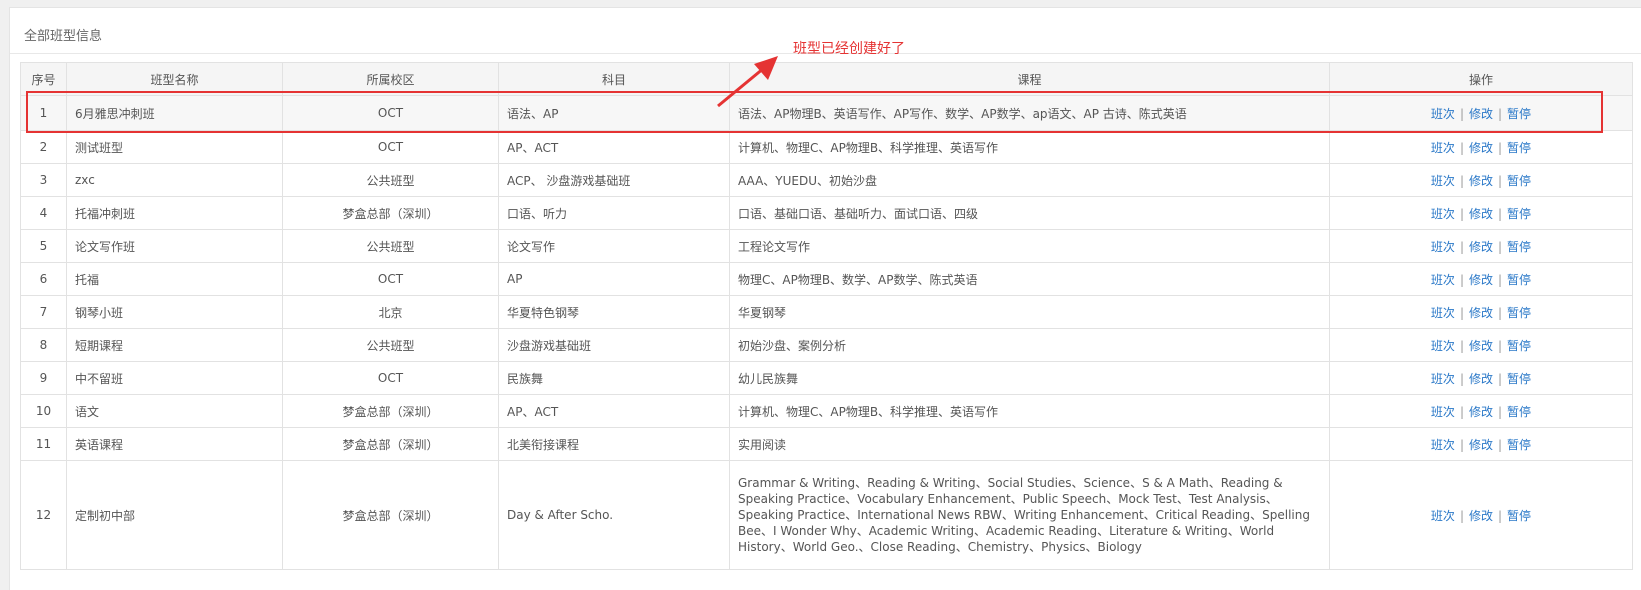  I want to click on table-row: 11 英语课程 梦盒总部（深圳） 北美衔接课程 实用阅读 班次 | 修改 | 暂停, so click(826, 444).